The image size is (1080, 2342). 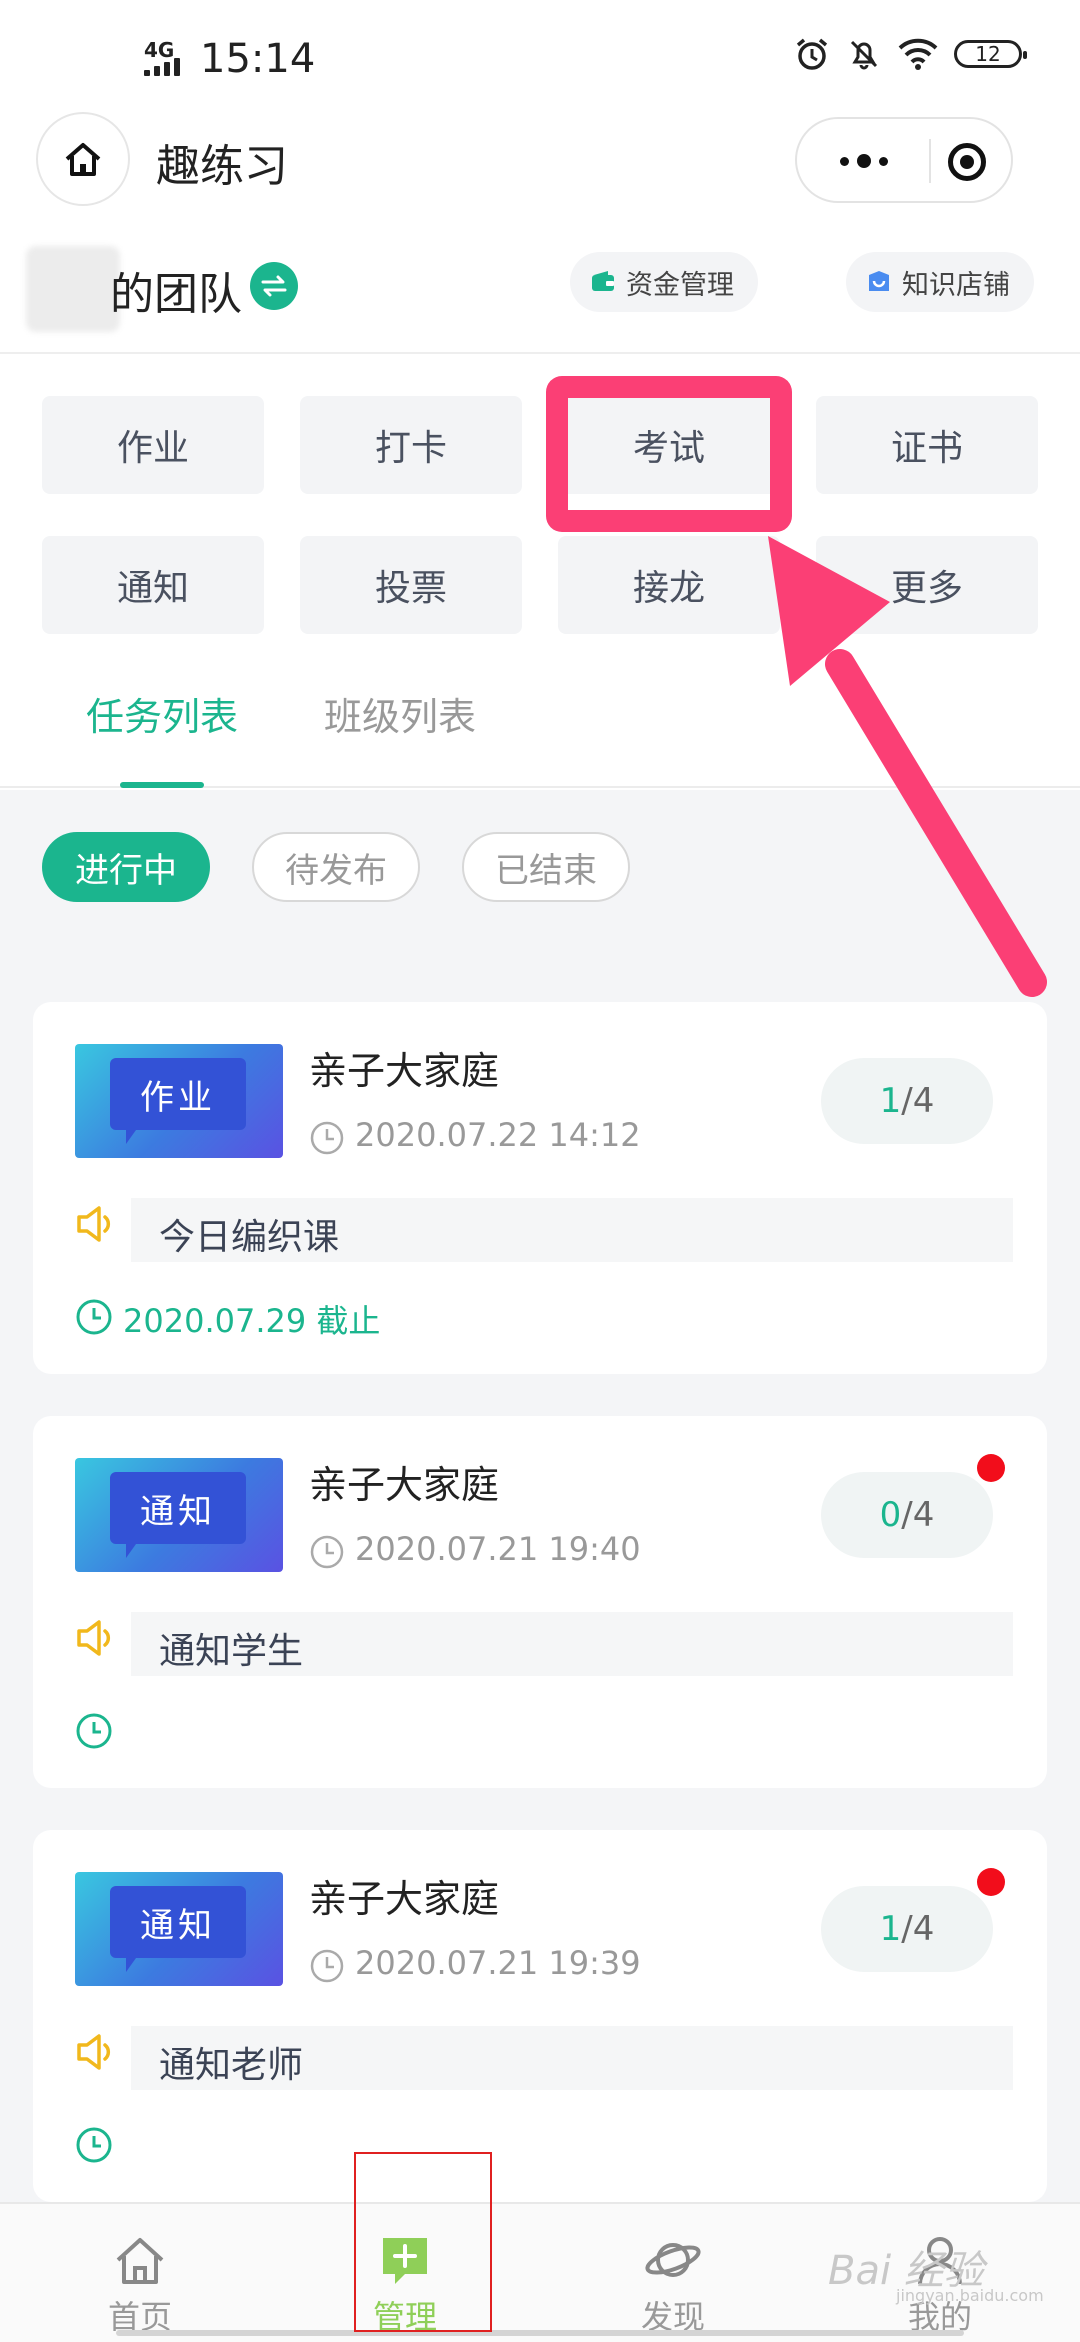 I want to click on task-card: 通知 亲子大家庭 2020.07.21 19:40 0/4 通知学生, so click(x=540, y=1602).